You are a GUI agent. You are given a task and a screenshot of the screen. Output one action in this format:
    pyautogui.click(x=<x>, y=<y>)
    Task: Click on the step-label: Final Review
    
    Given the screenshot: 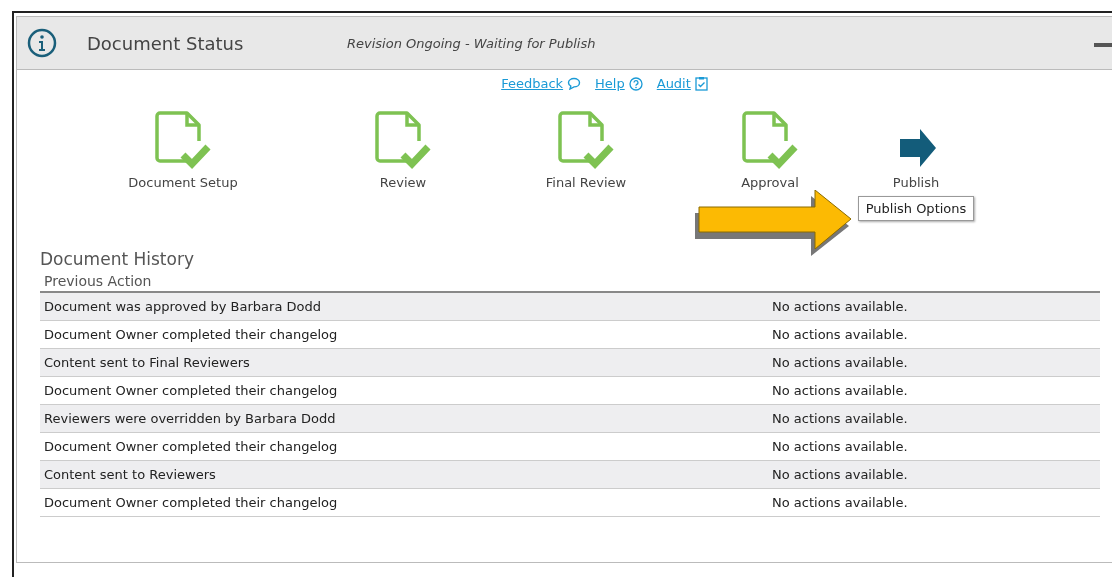 What is the action you would take?
    pyautogui.click(x=586, y=182)
    